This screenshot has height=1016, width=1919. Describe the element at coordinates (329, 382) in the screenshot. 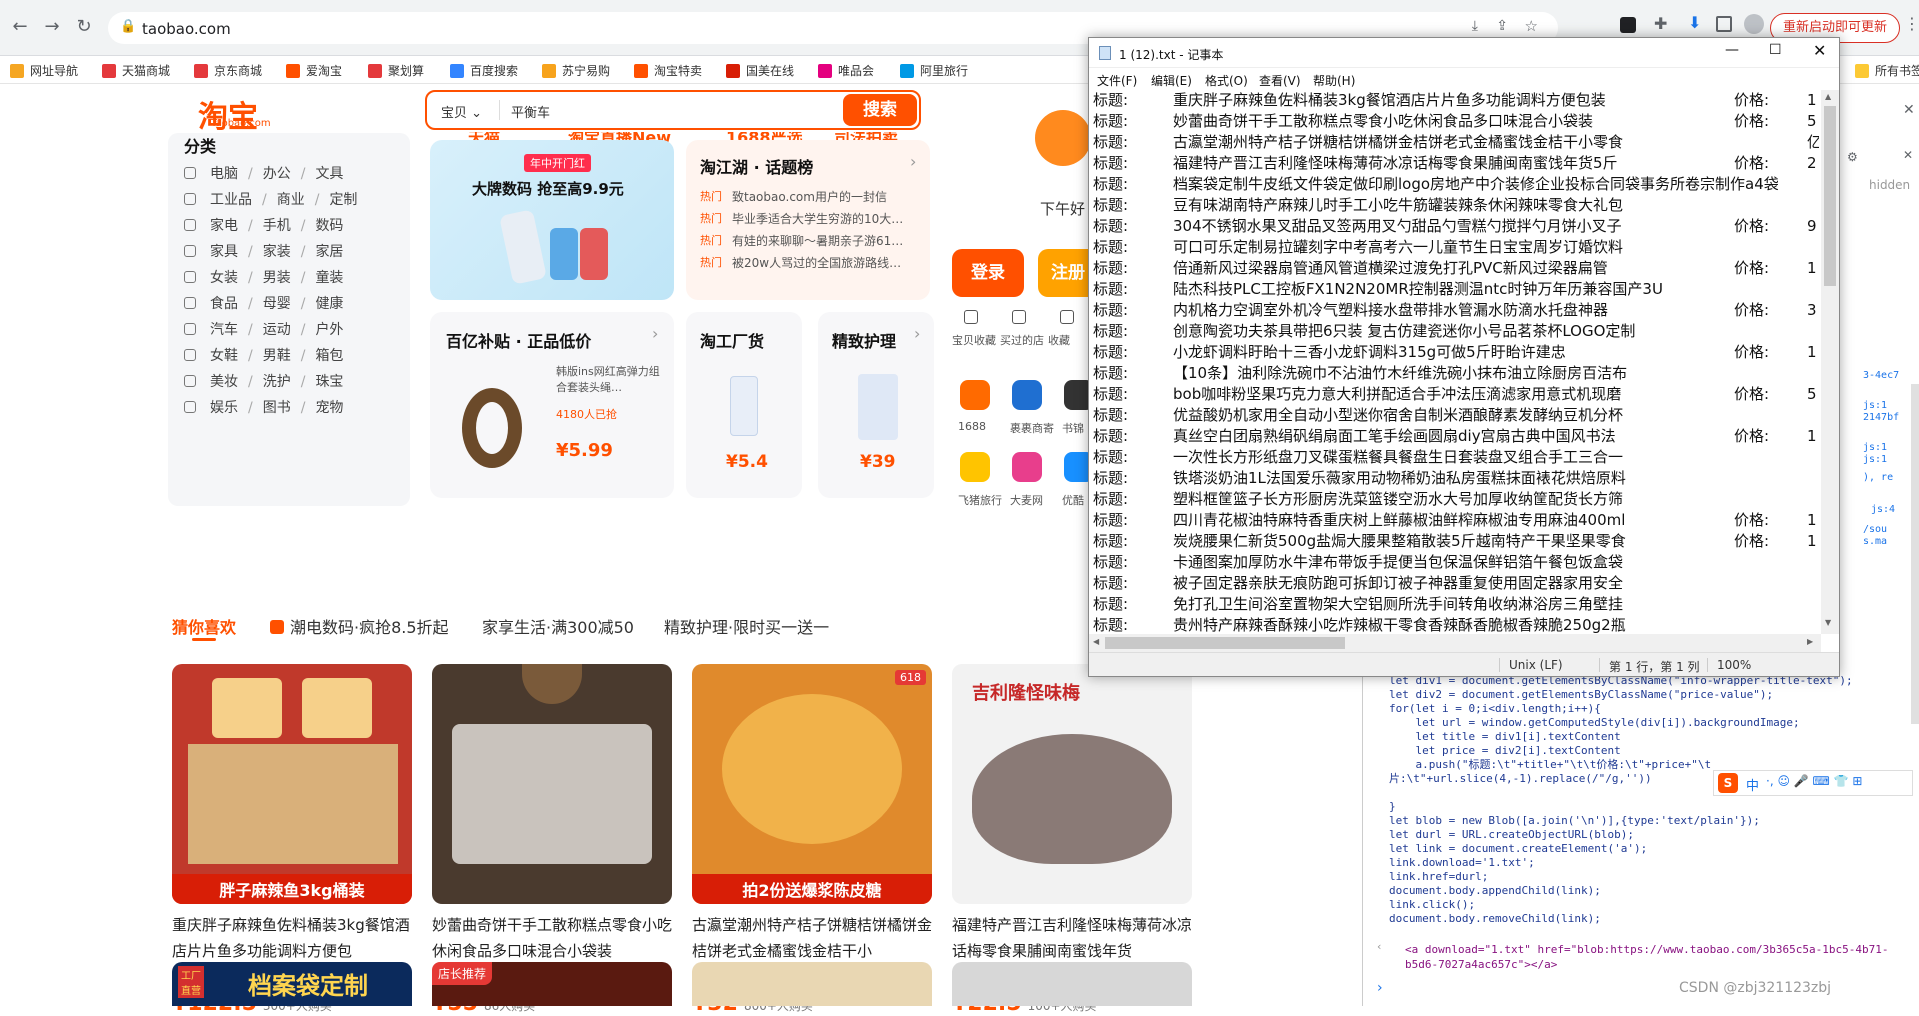

I see `category-link: 珠宝` at that location.